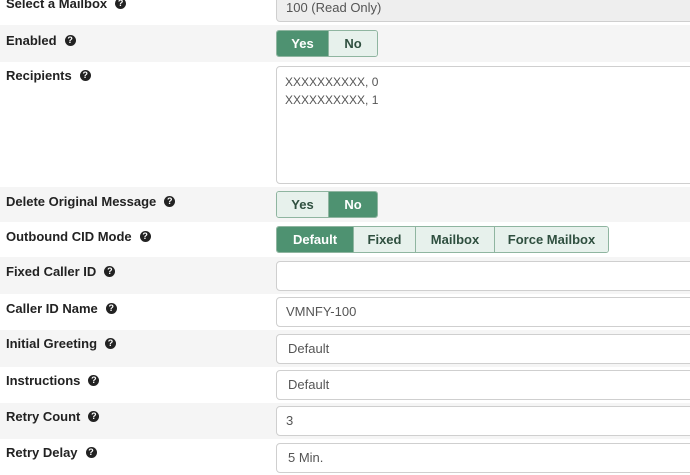  I want to click on caller-id-name-row: Caller ID Name ? VMNFY-100, so click(345, 312).